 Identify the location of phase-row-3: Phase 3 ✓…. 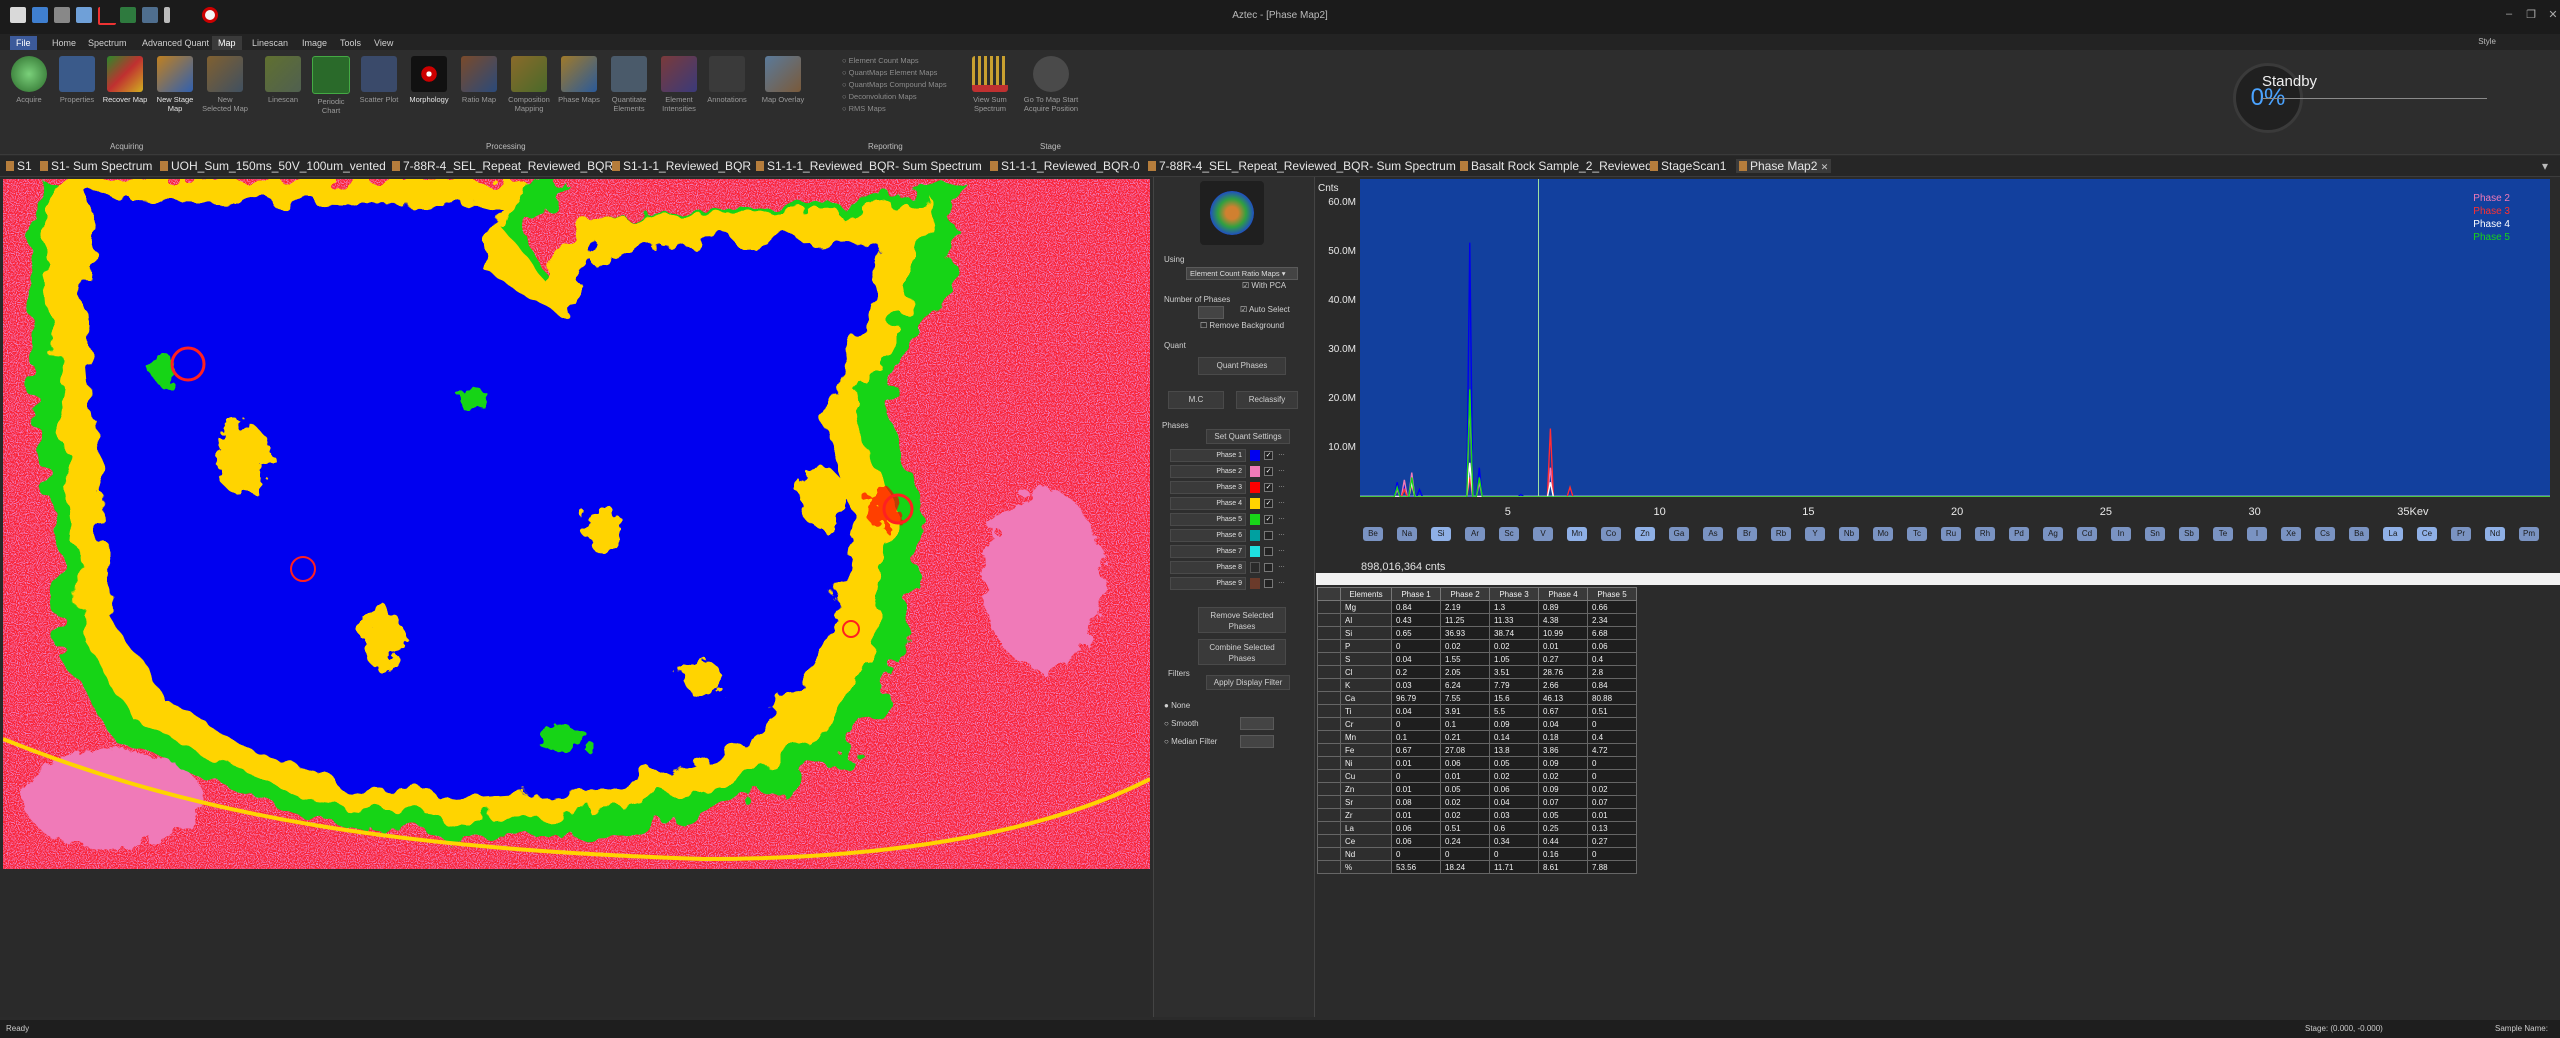
(1230, 488).